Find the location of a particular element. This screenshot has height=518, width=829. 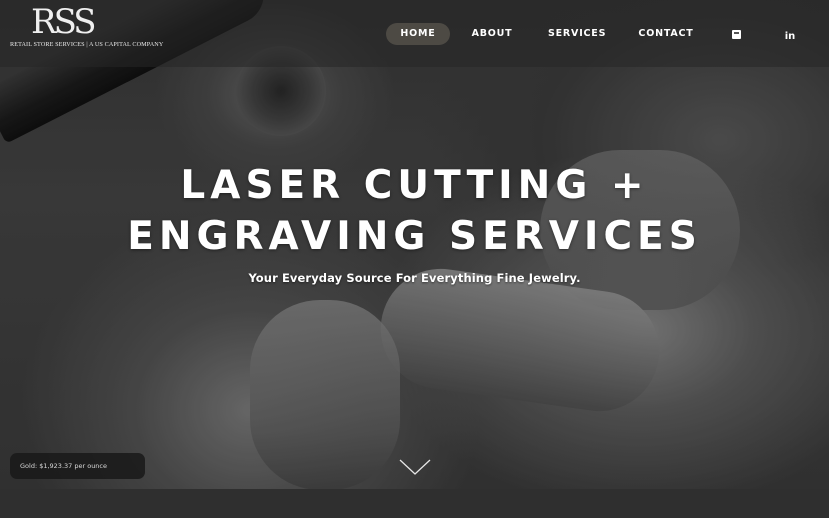

contact-card-icon is located at coordinates (736, 34).